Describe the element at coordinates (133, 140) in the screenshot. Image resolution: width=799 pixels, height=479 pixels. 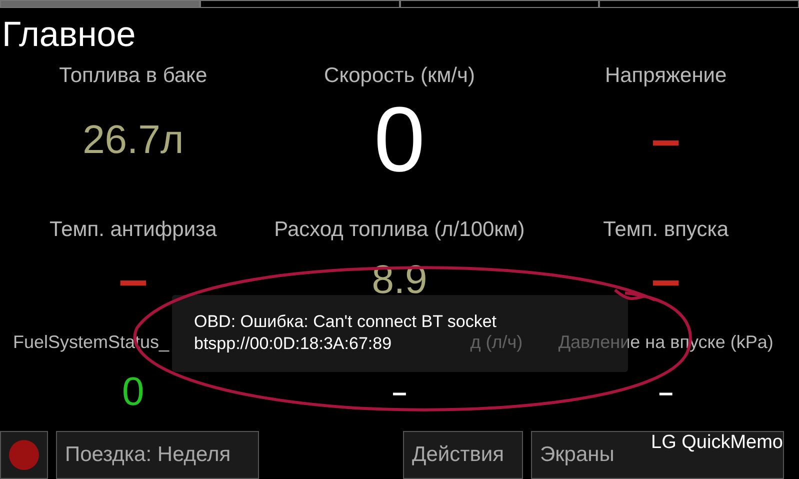
I see `gauge-value: 26.7л` at that location.